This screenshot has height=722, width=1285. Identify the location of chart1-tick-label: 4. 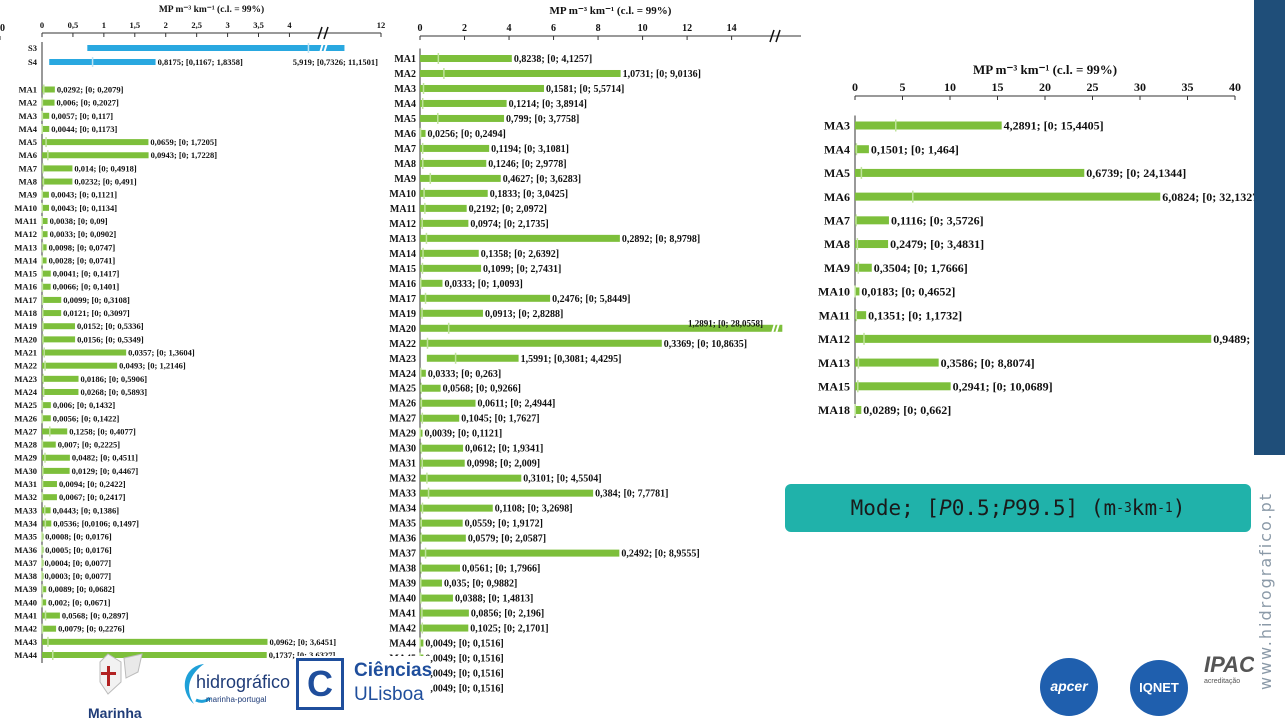
(289, 25).